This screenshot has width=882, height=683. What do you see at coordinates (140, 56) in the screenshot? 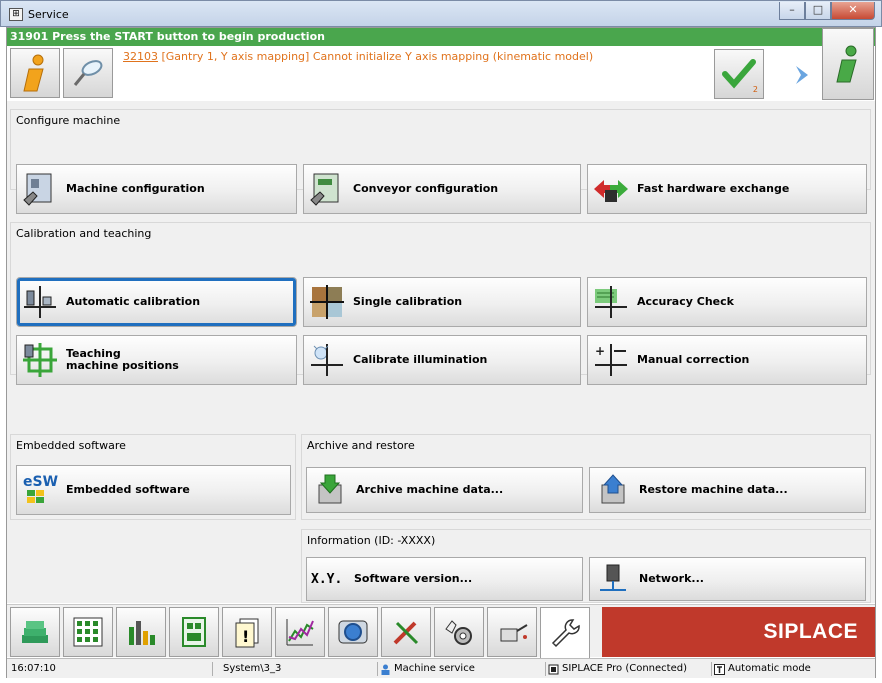
I see `error-code-link: 32103` at bounding box center [140, 56].